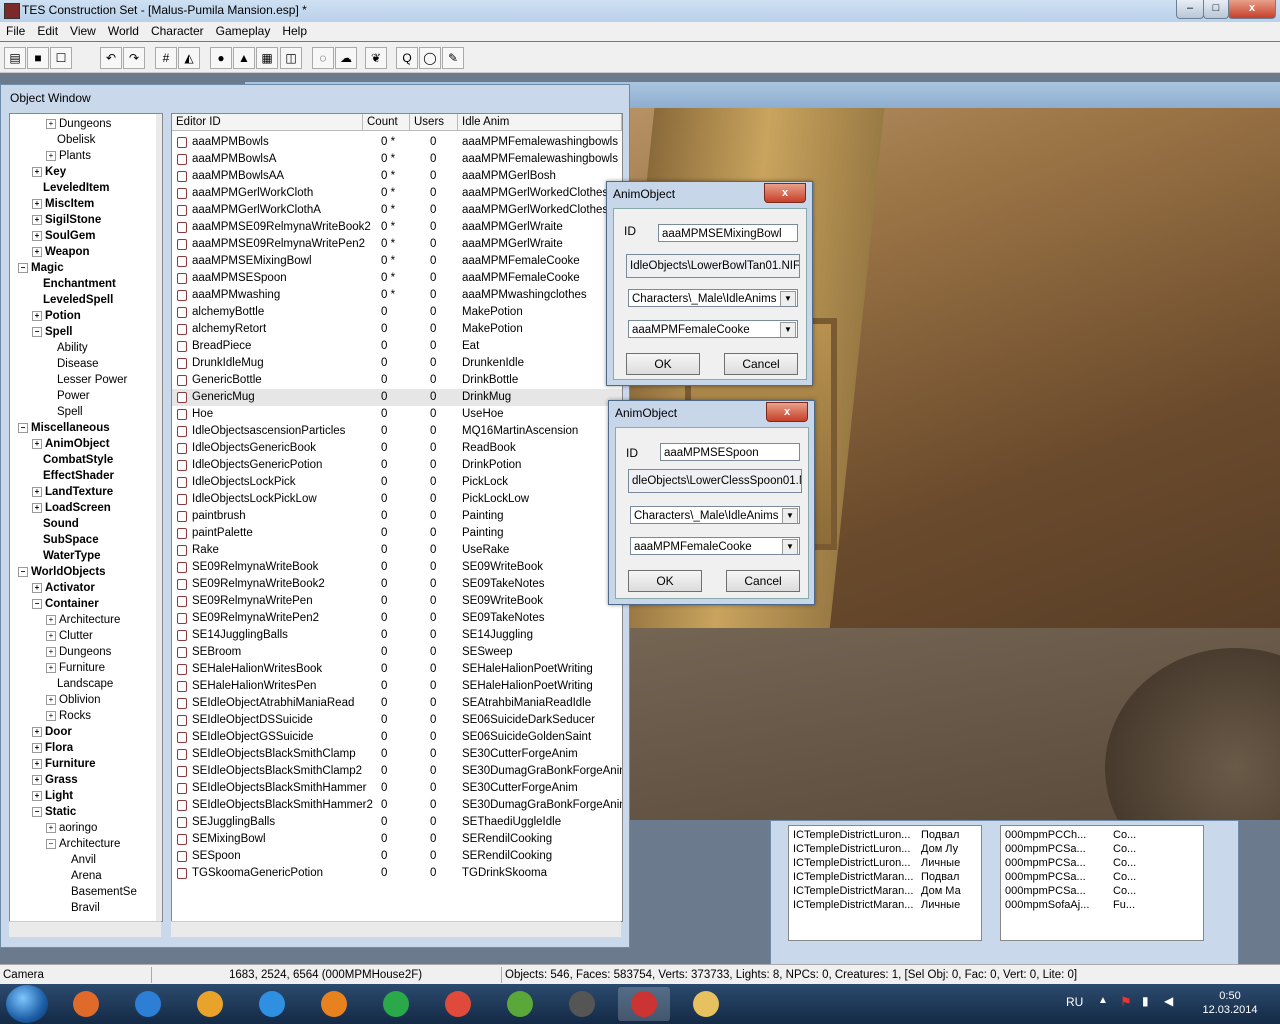 The height and width of the screenshot is (1024, 1280). Describe the element at coordinates (877, 891) in the screenshot. I see `list-item: ICTempleDistrictMaran... Дом Ма` at that location.